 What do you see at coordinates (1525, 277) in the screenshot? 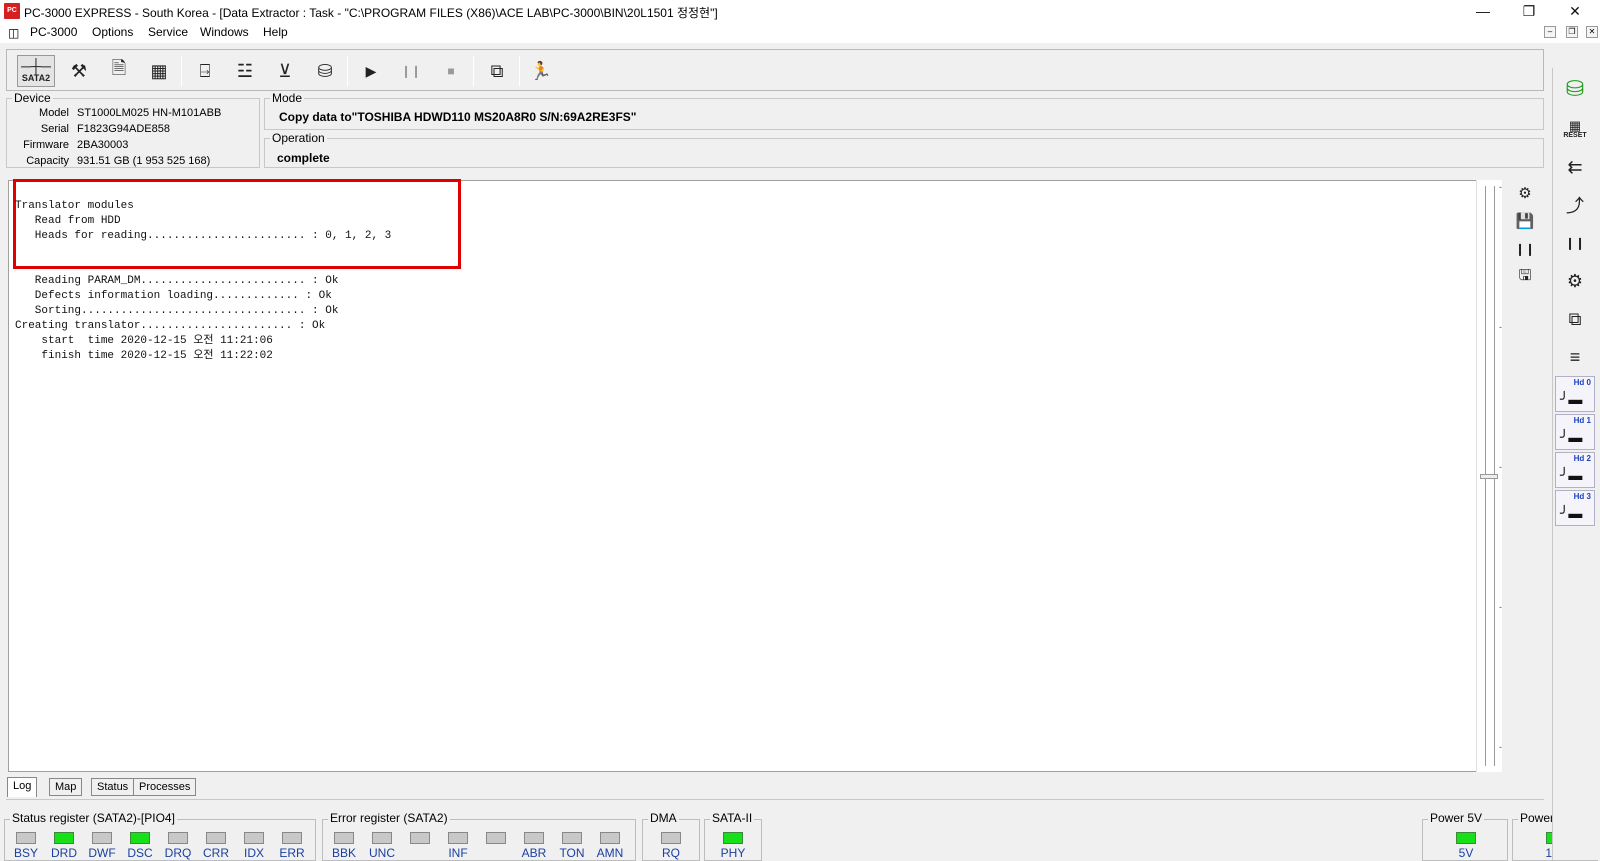
I see `export-log-icon: 🖫` at bounding box center [1525, 277].